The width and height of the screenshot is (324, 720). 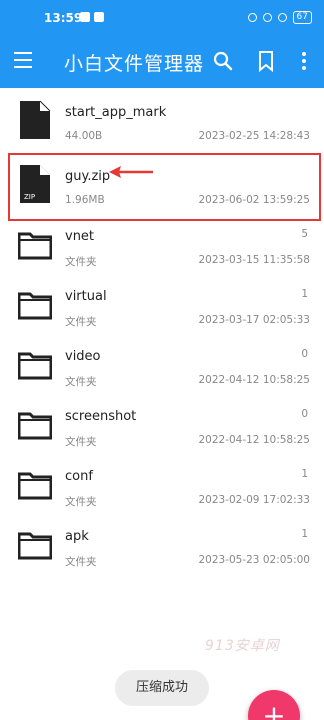 What do you see at coordinates (162, 546) in the screenshot?
I see `list-item: apk 文件夹 1 2023-05-23 02:05:00` at bounding box center [162, 546].